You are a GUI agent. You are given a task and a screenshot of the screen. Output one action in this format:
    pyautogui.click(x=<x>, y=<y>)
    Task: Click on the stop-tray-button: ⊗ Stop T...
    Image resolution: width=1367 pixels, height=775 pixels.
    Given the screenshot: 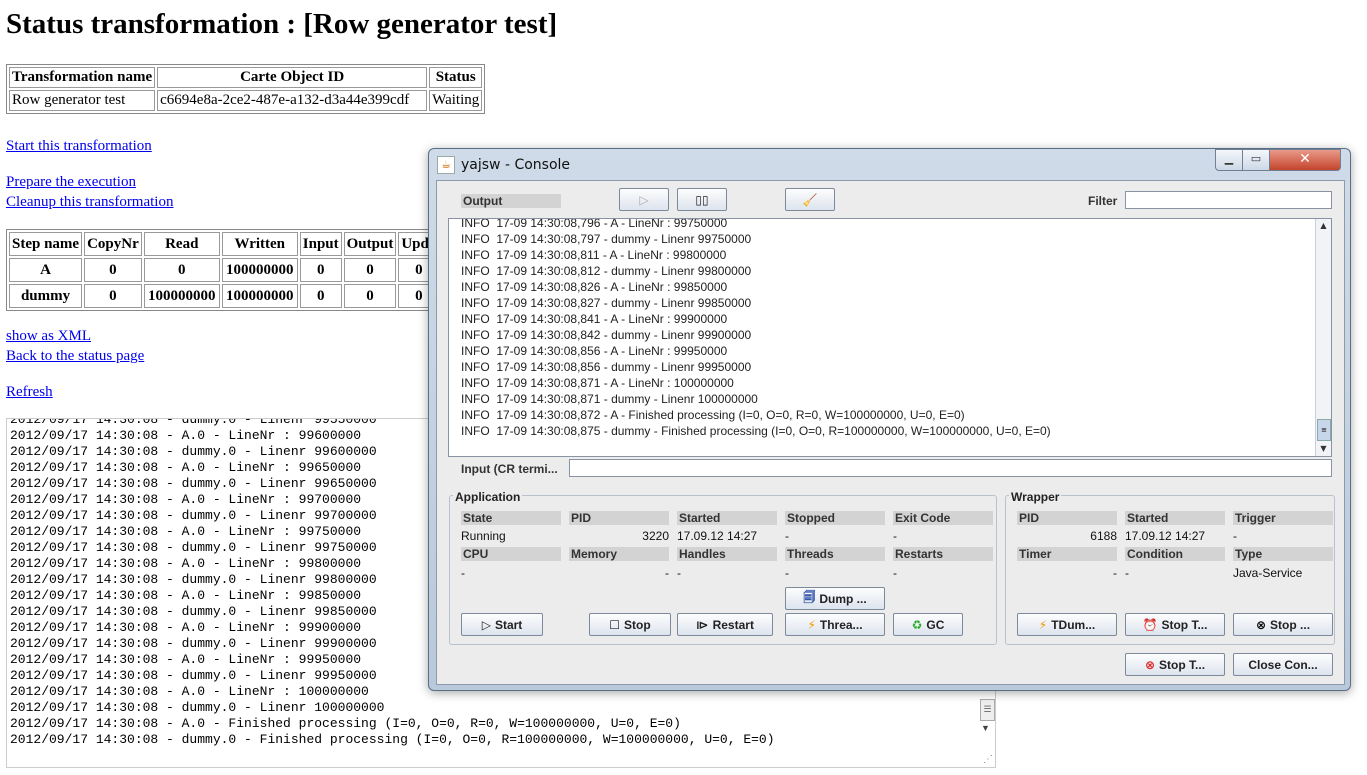 What is the action you would take?
    pyautogui.click(x=1175, y=664)
    